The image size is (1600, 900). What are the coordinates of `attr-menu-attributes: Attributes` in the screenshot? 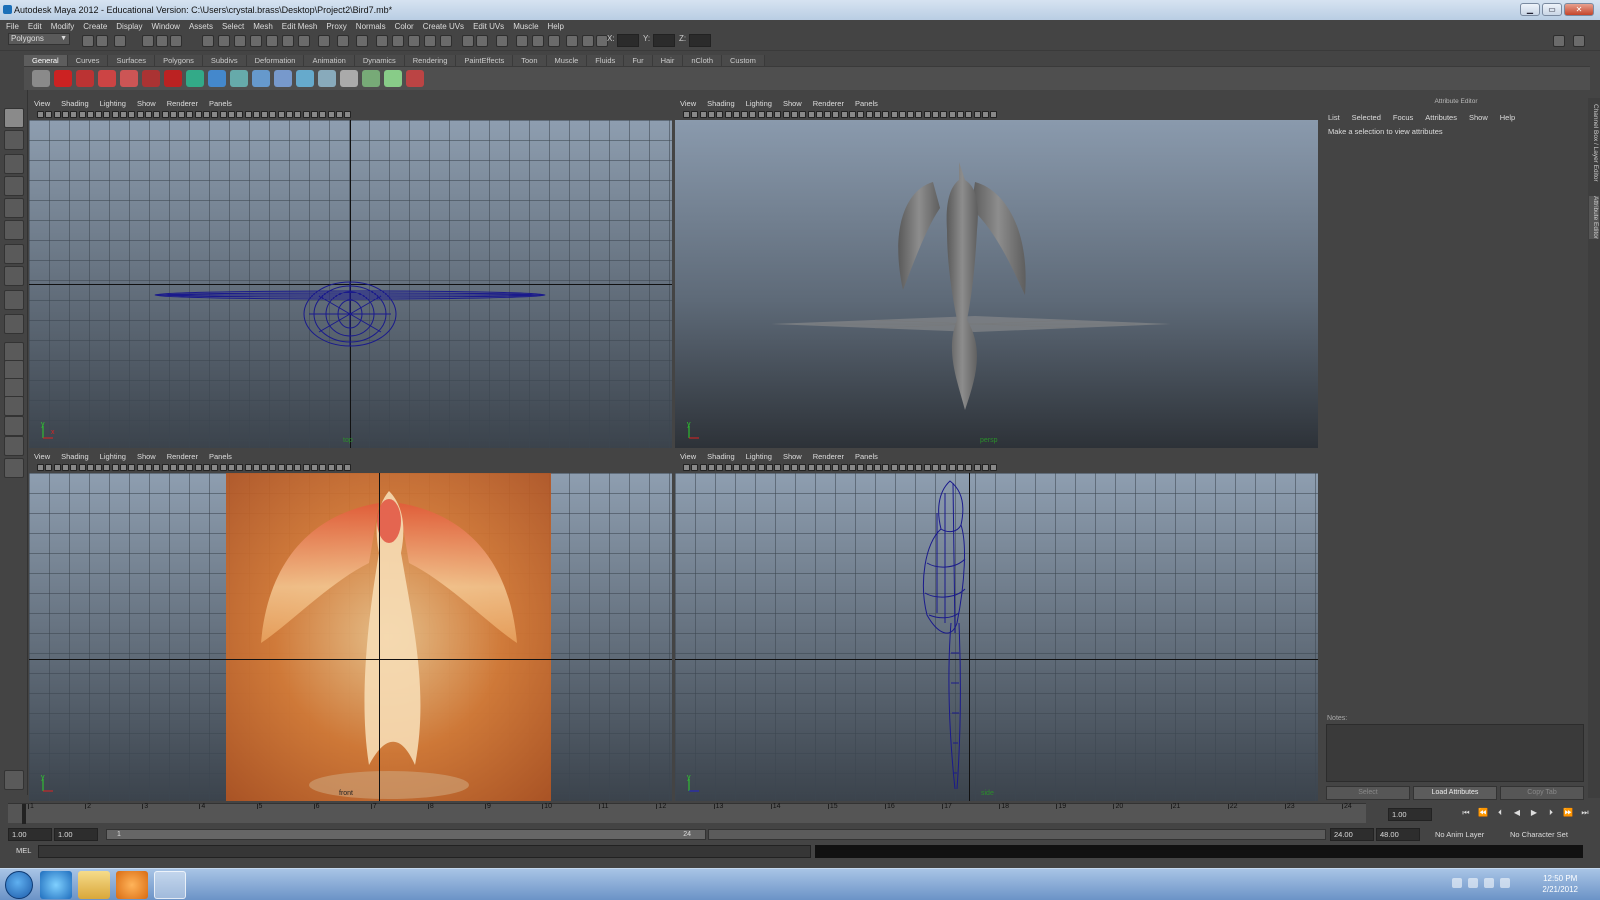 It's located at (1441, 117).